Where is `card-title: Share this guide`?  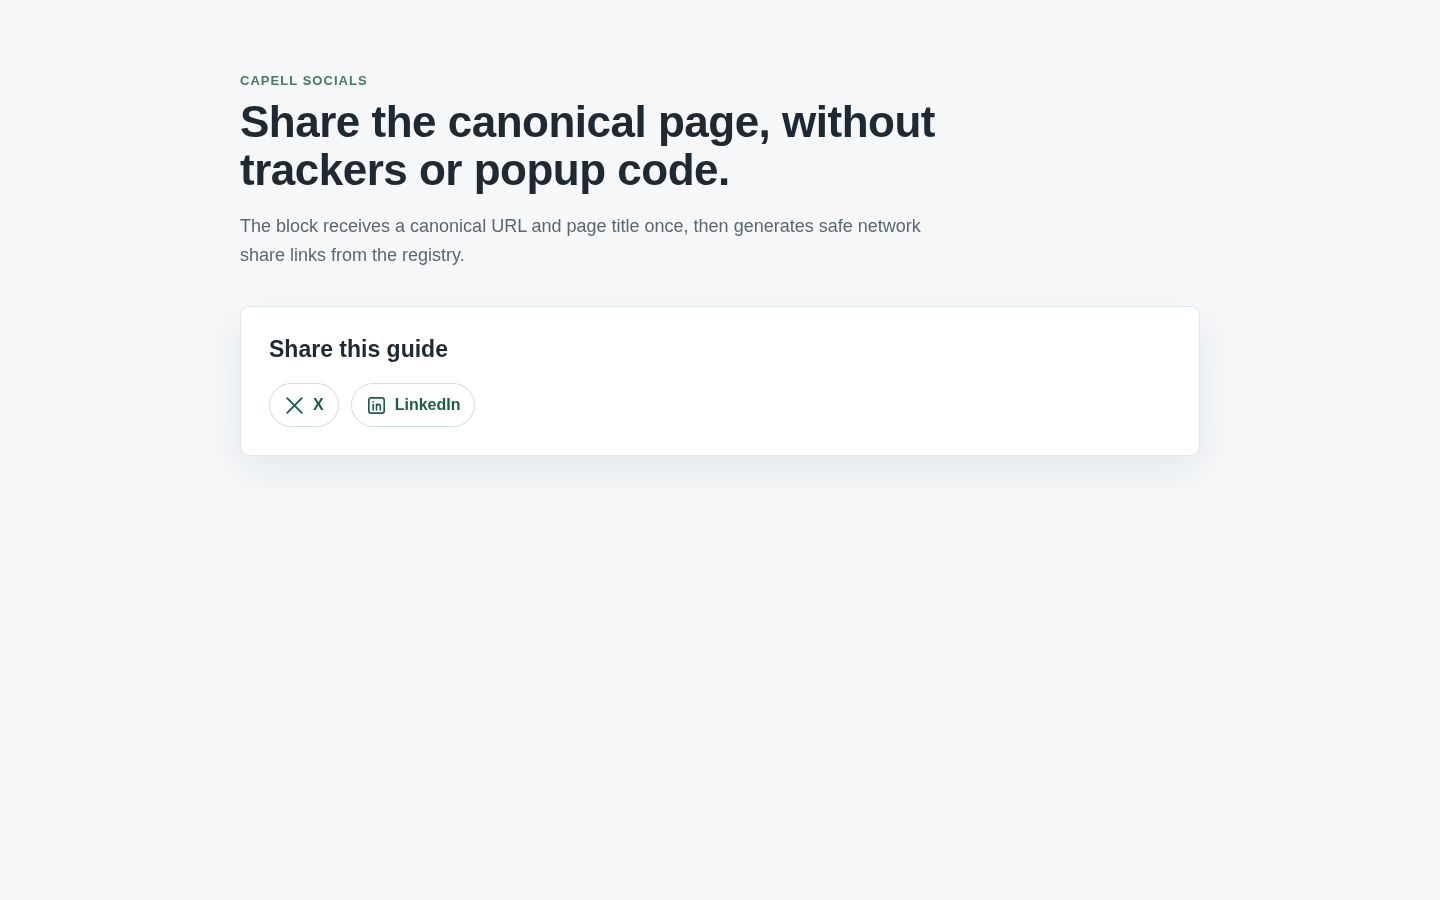 card-title: Share this guide is located at coordinates (359, 349).